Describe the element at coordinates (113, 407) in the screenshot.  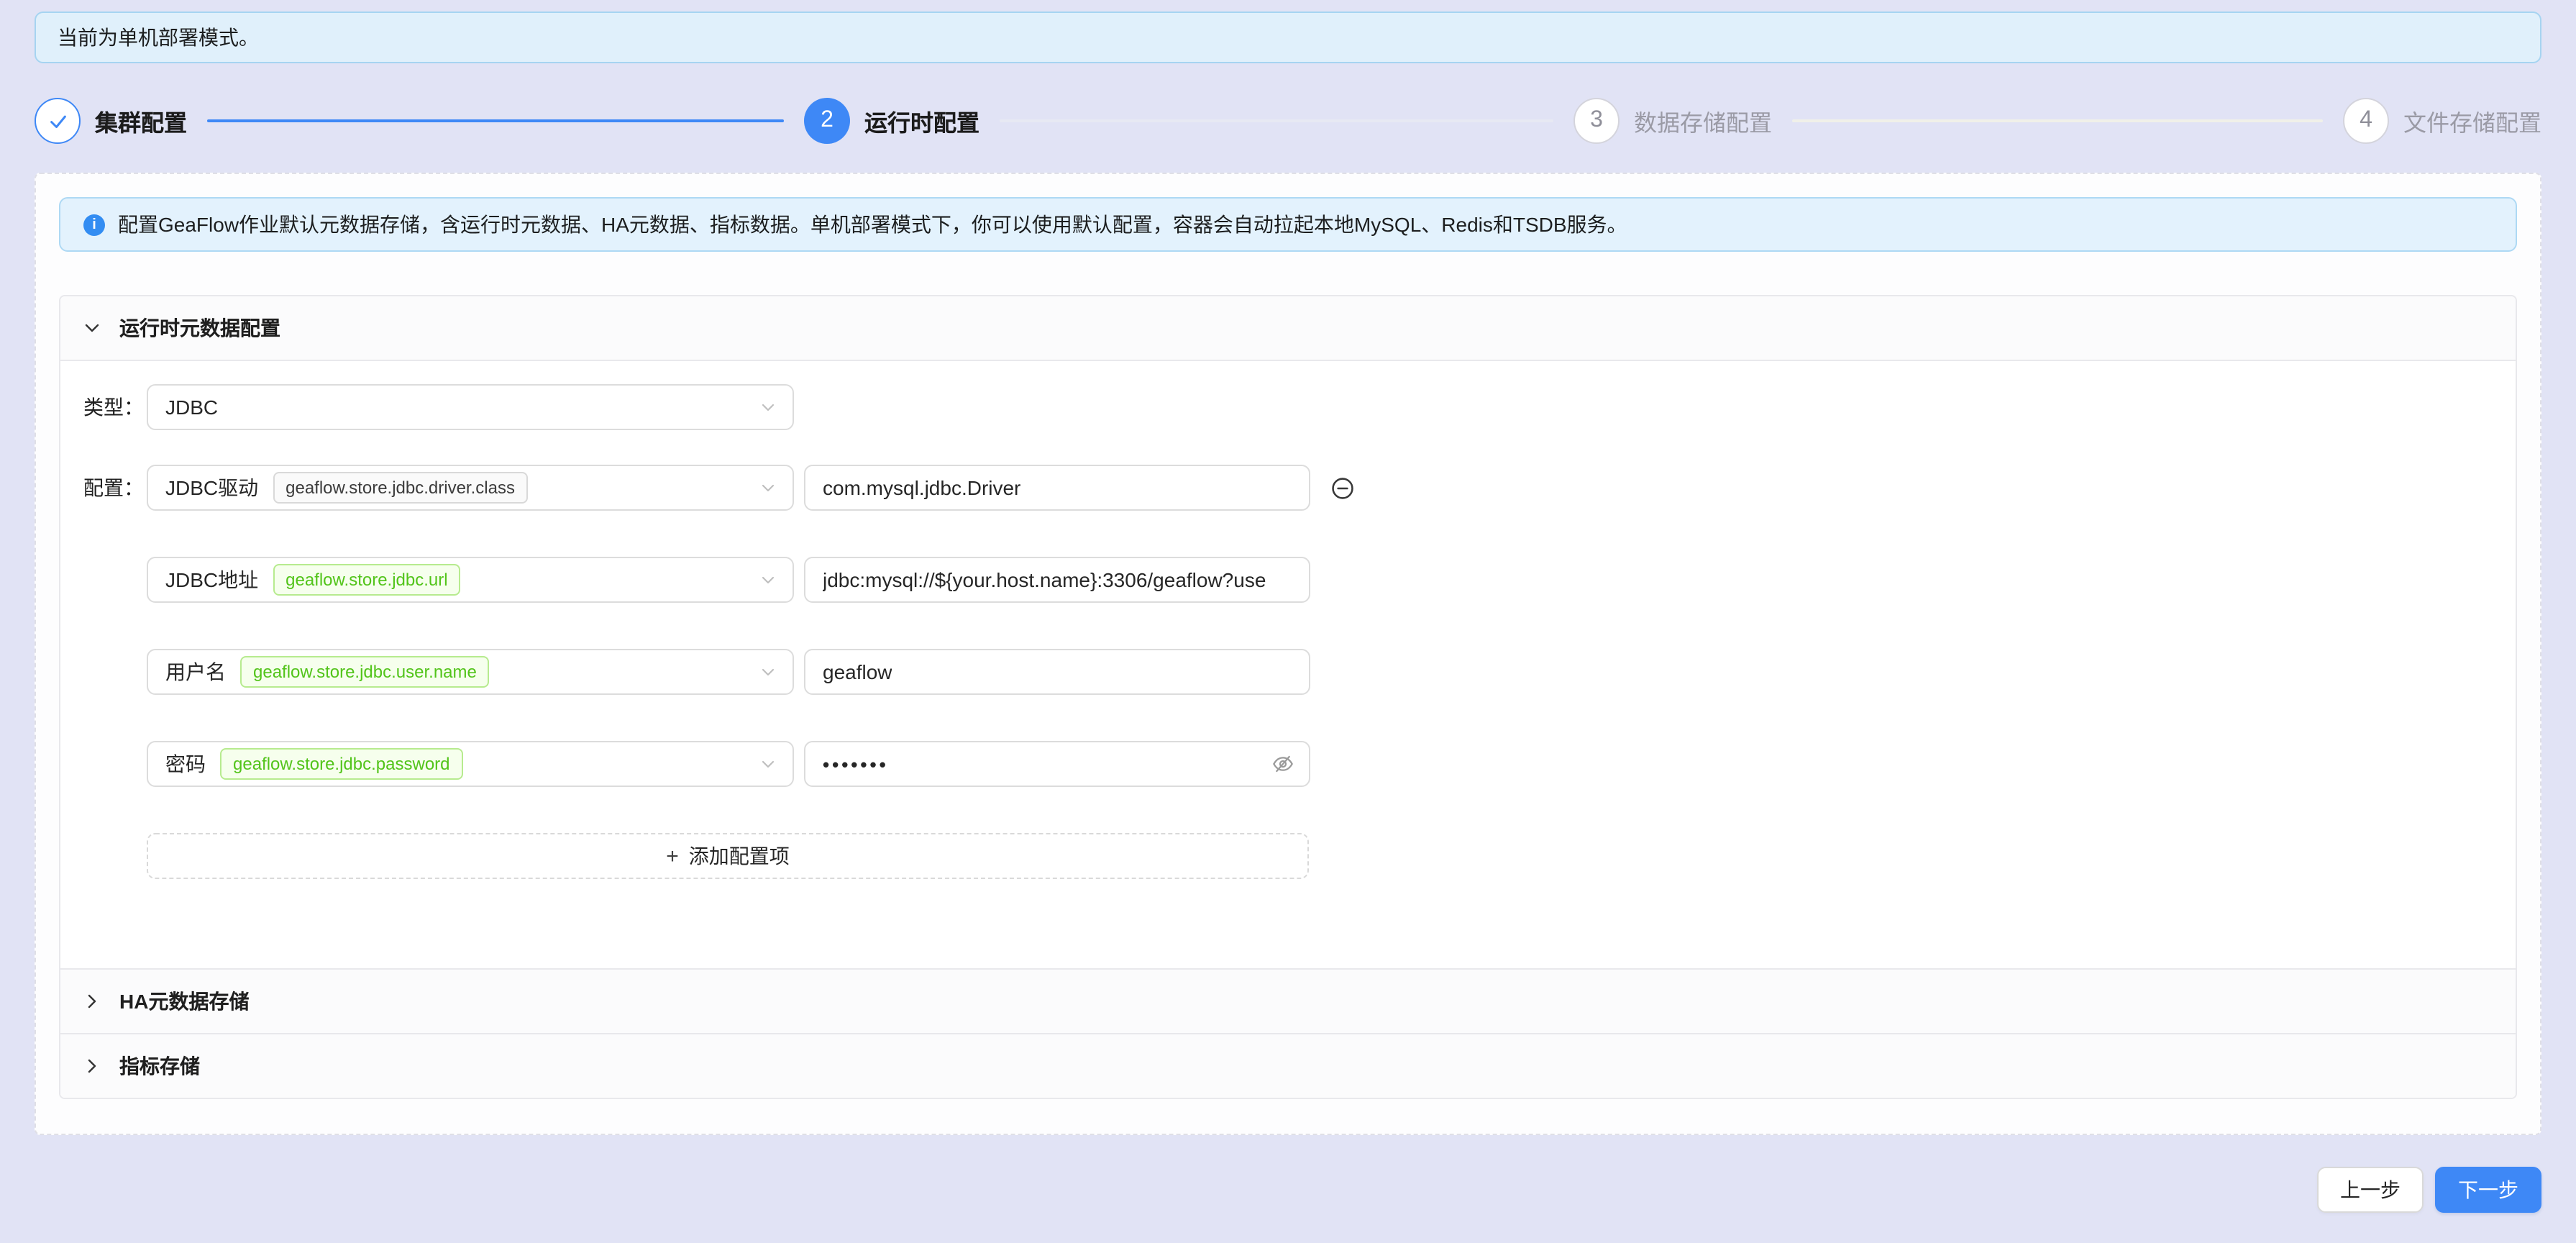
I see `type-label: 类型：` at that location.